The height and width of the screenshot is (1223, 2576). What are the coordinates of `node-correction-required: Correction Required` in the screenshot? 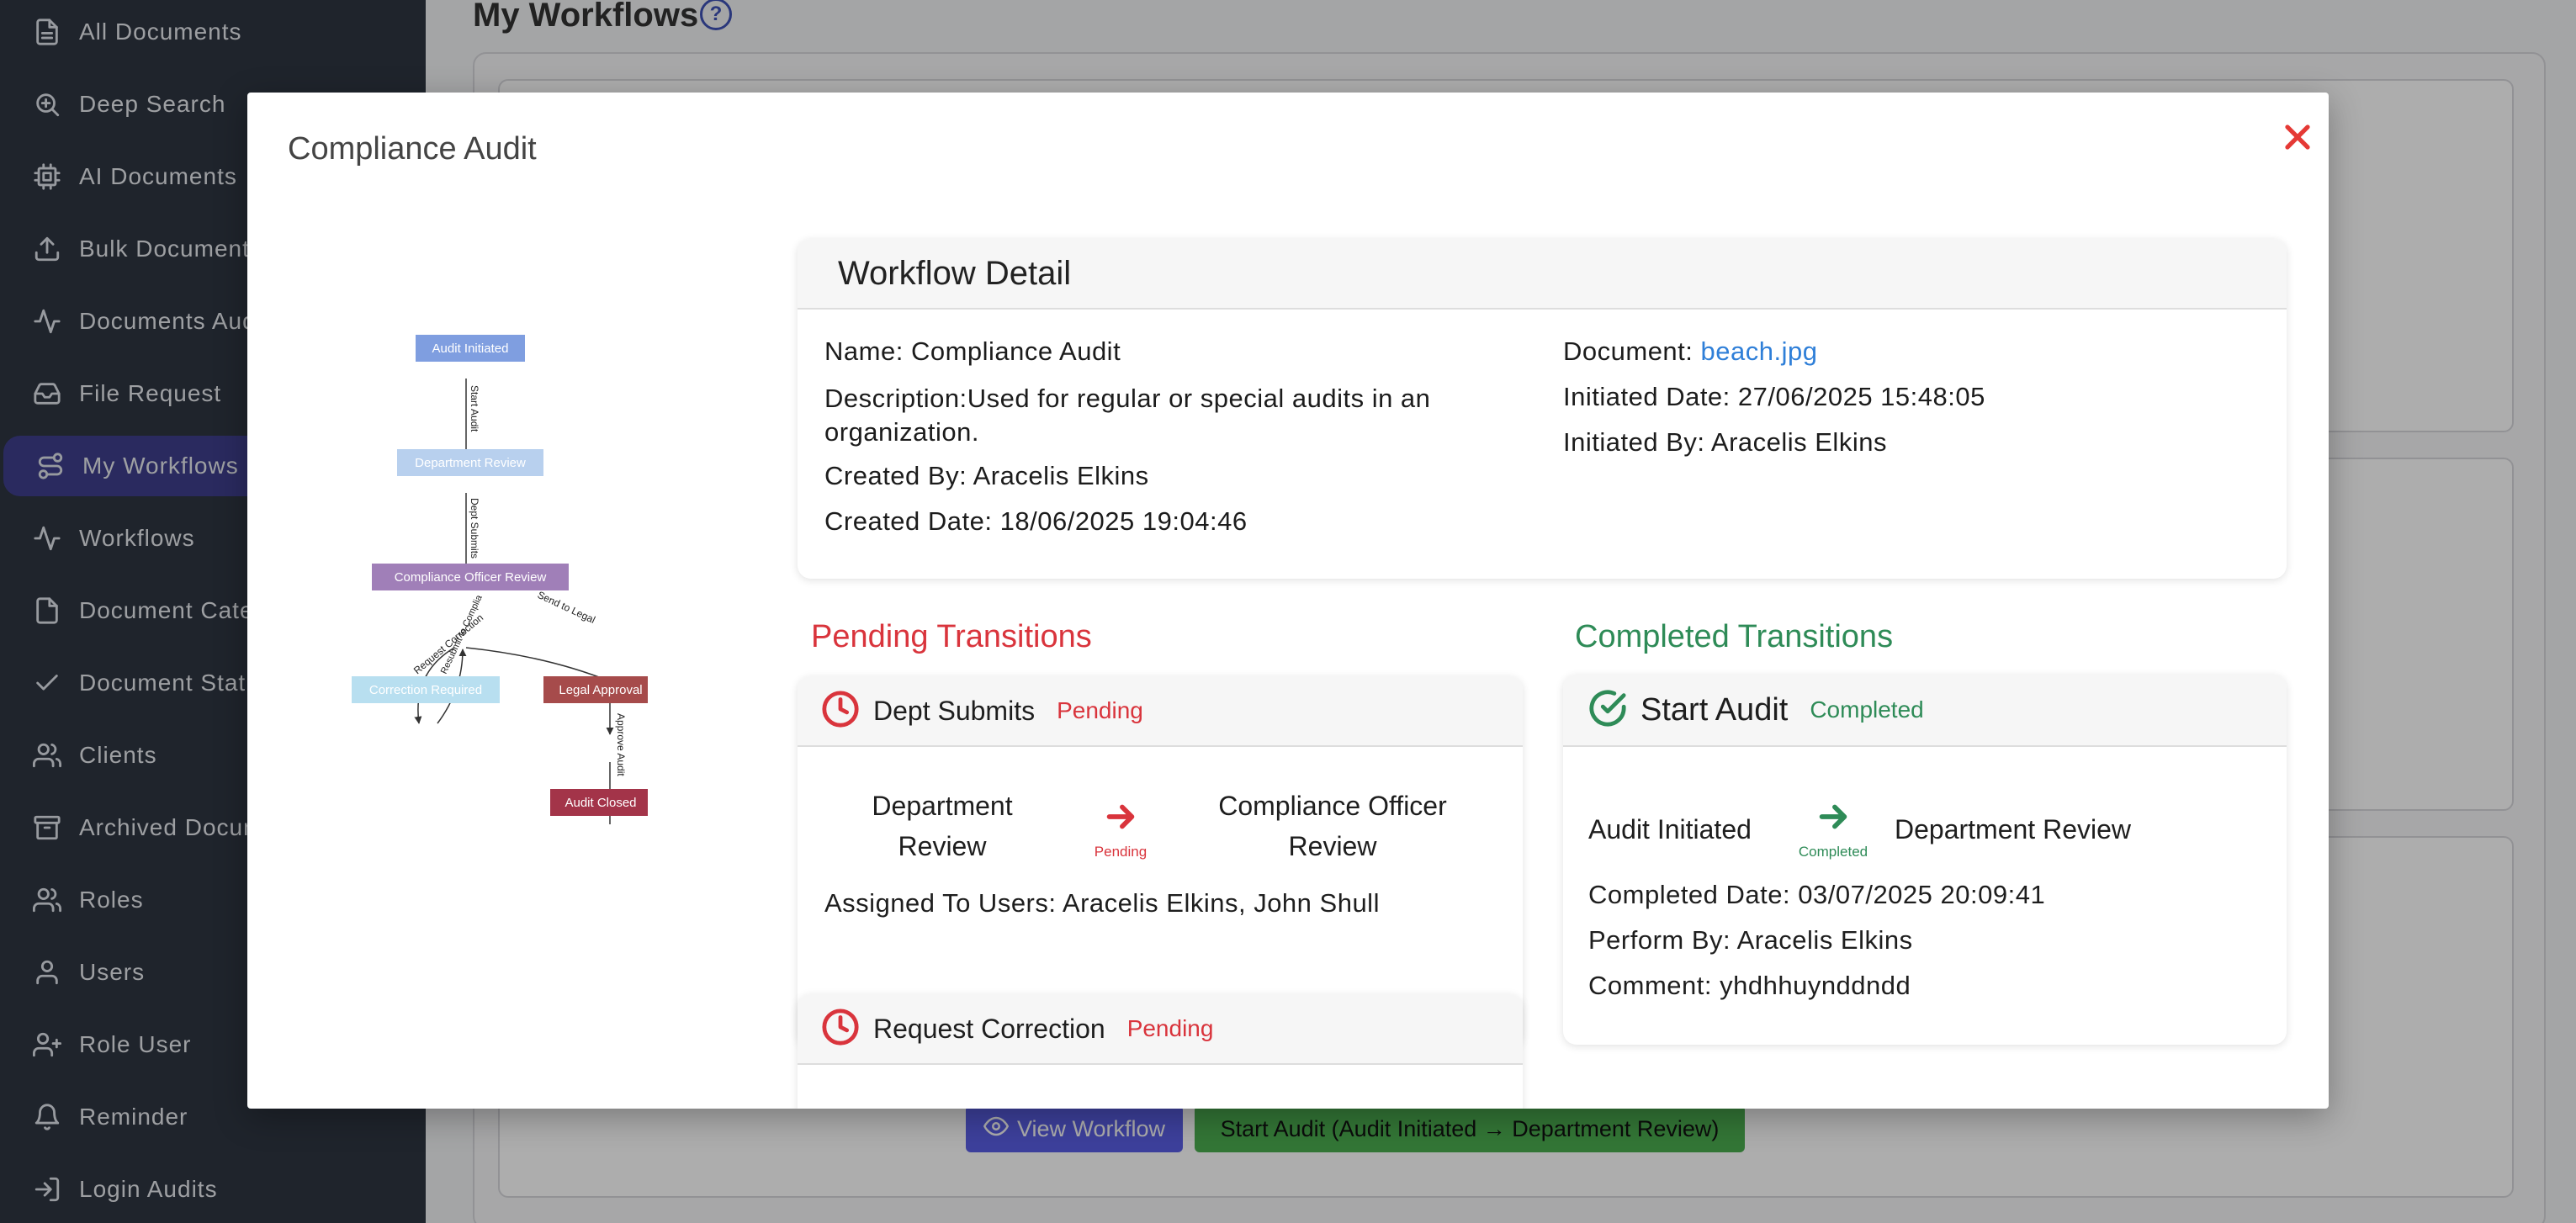 It's located at (426, 690).